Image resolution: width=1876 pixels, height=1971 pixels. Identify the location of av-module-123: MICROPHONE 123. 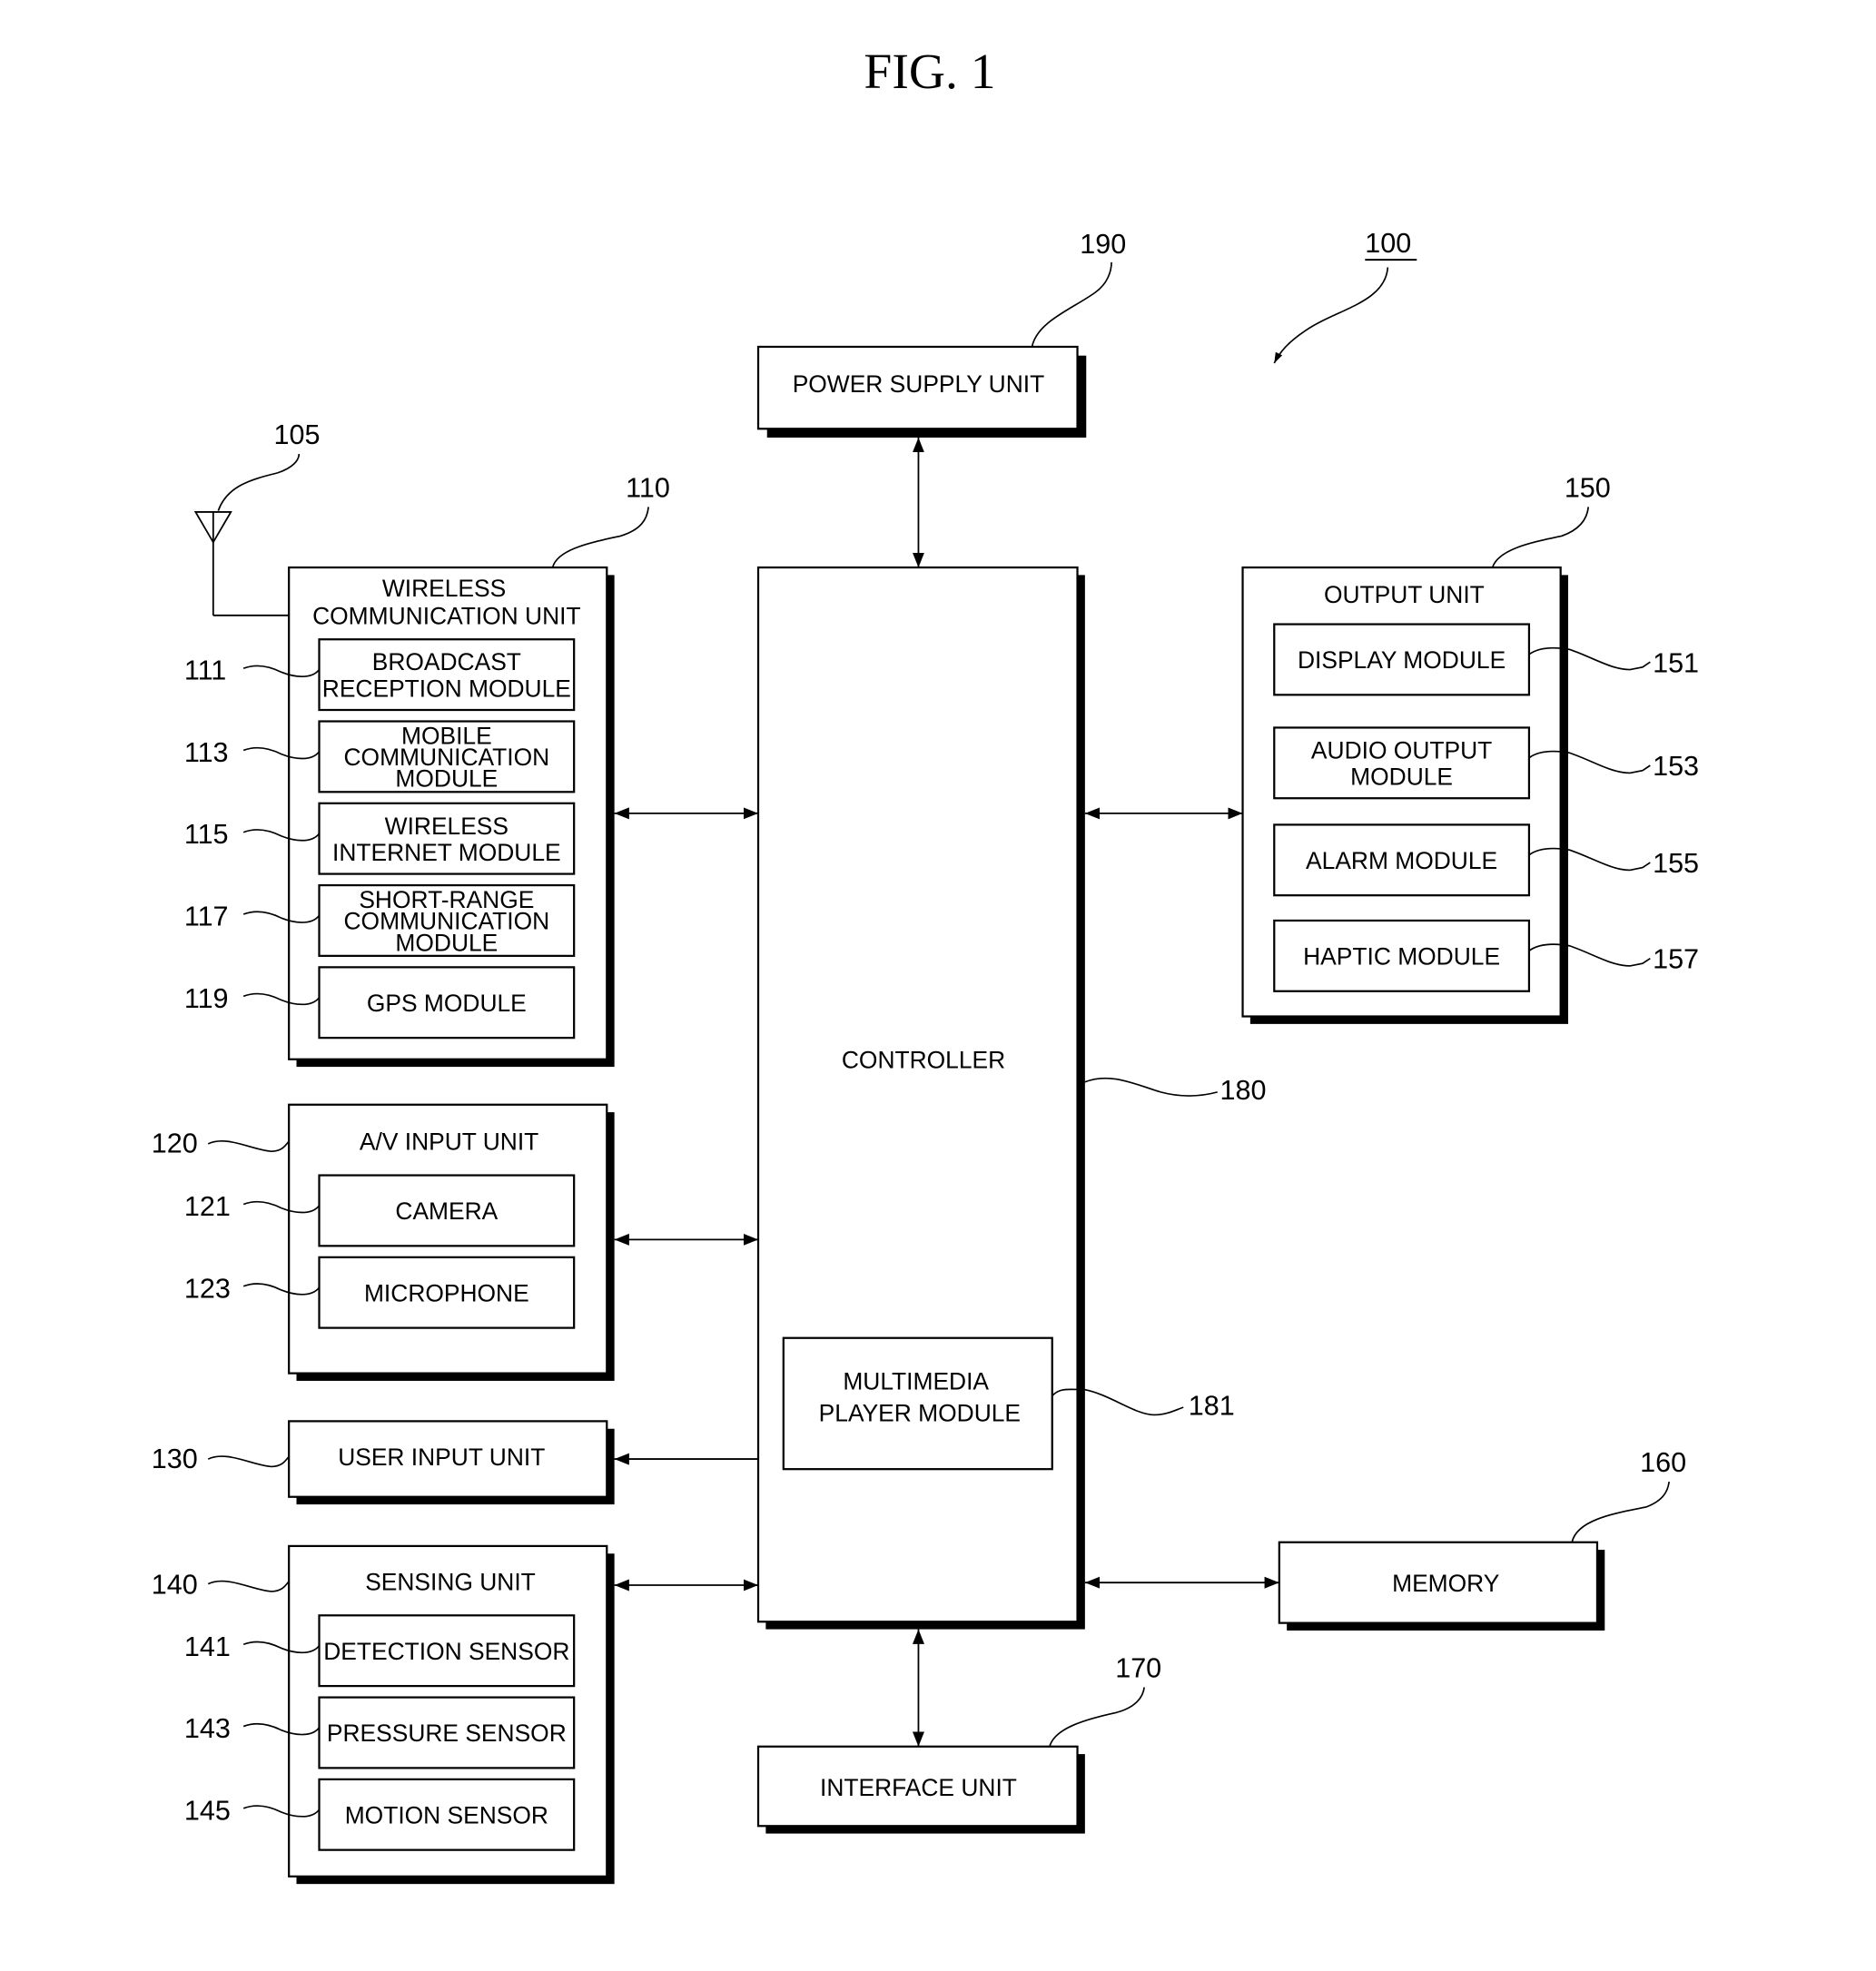
(380, 1292).